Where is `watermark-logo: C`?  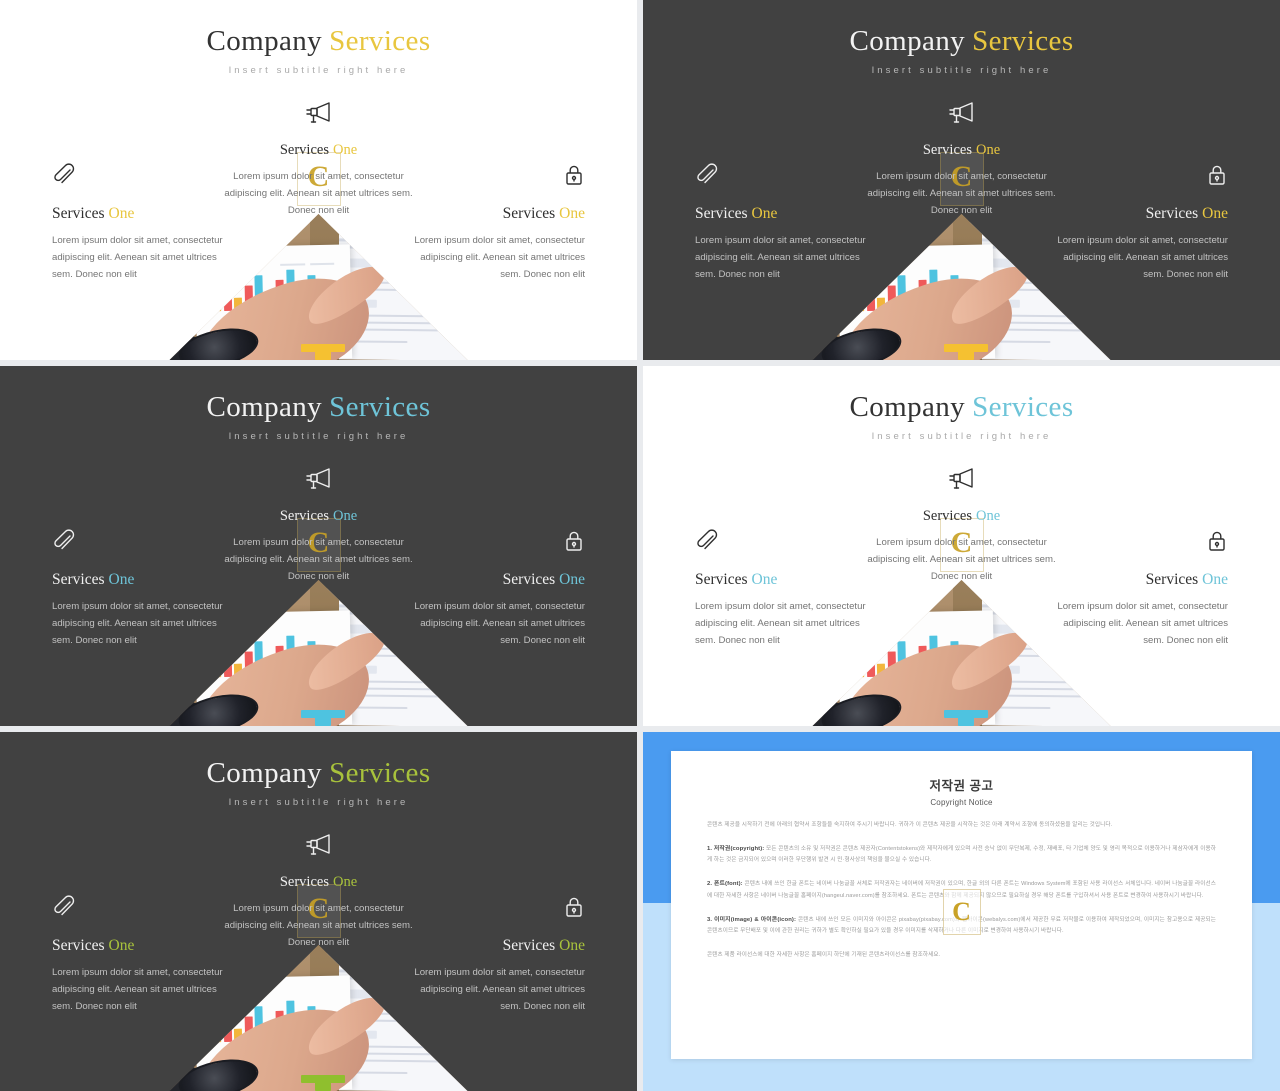 watermark-logo: C is located at coordinates (961, 911).